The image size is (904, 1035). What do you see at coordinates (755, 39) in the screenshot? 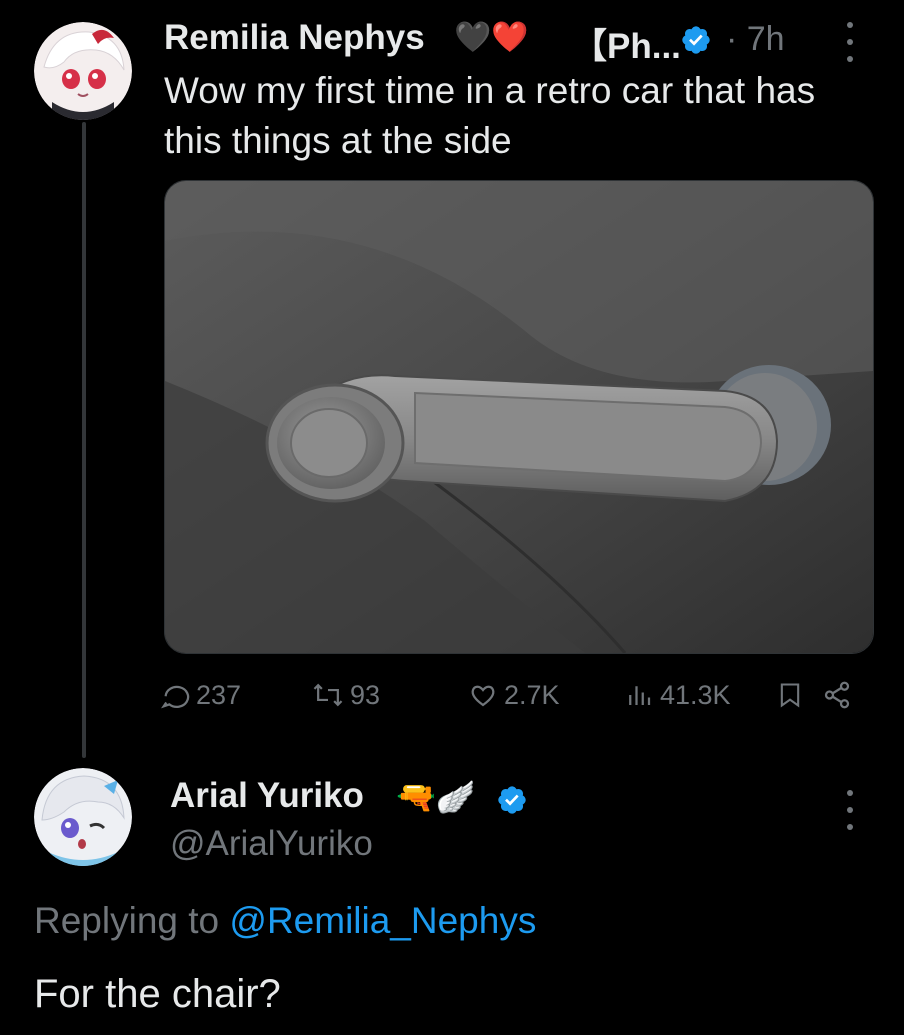
I see `timestamp: · 7h` at bounding box center [755, 39].